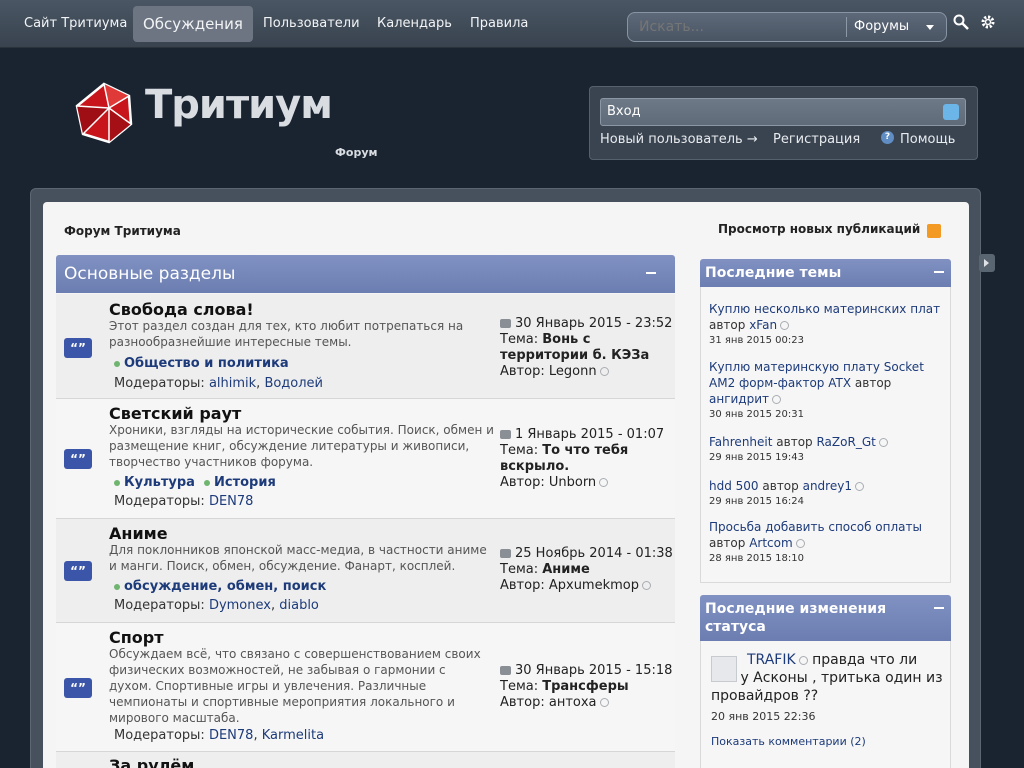  Describe the element at coordinates (499, 24) in the screenshot. I see `nav-item-rules: Правила` at that location.